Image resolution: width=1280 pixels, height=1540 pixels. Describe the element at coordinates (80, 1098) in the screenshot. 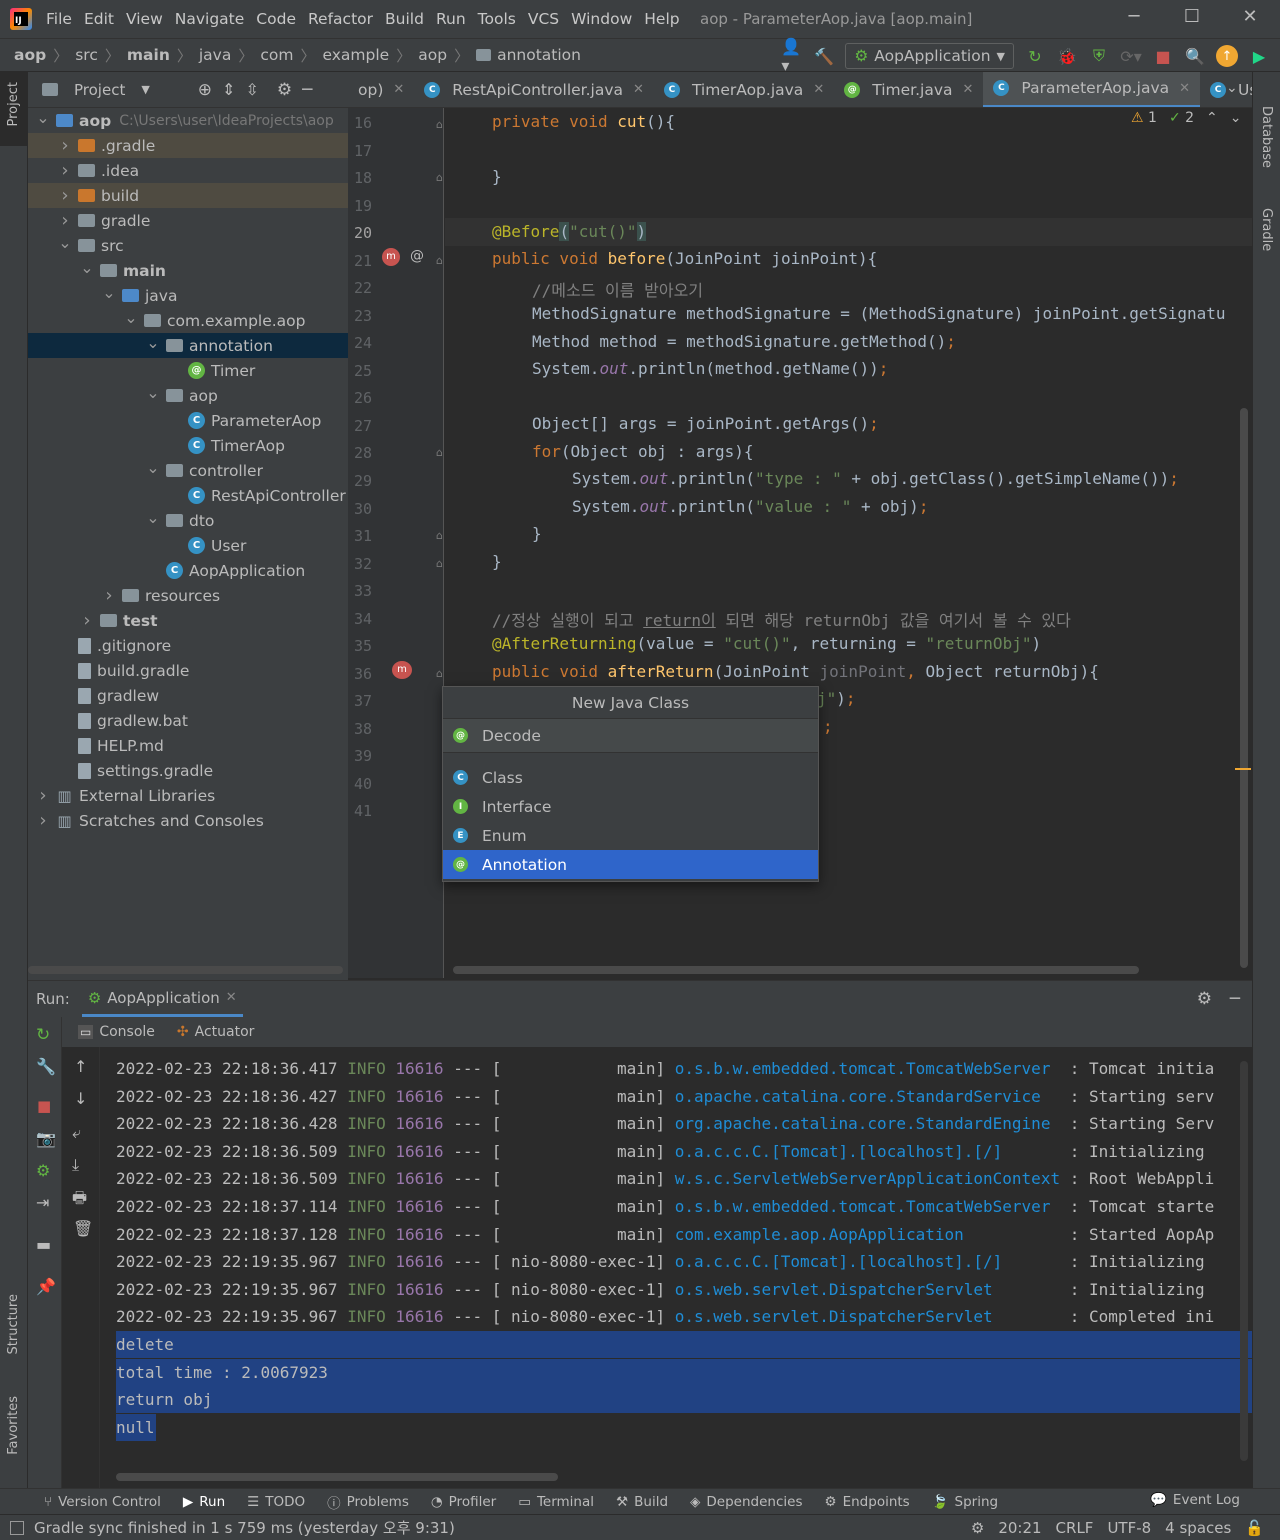

I see `scroll-down-icon: ↓` at that location.